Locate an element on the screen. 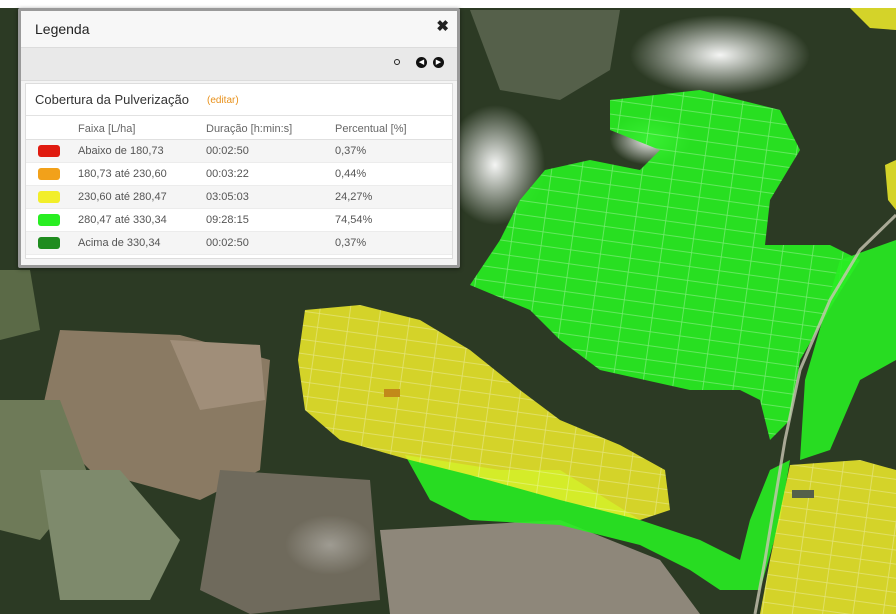  close-icon: ✖ is located at coordinates (442, 26).